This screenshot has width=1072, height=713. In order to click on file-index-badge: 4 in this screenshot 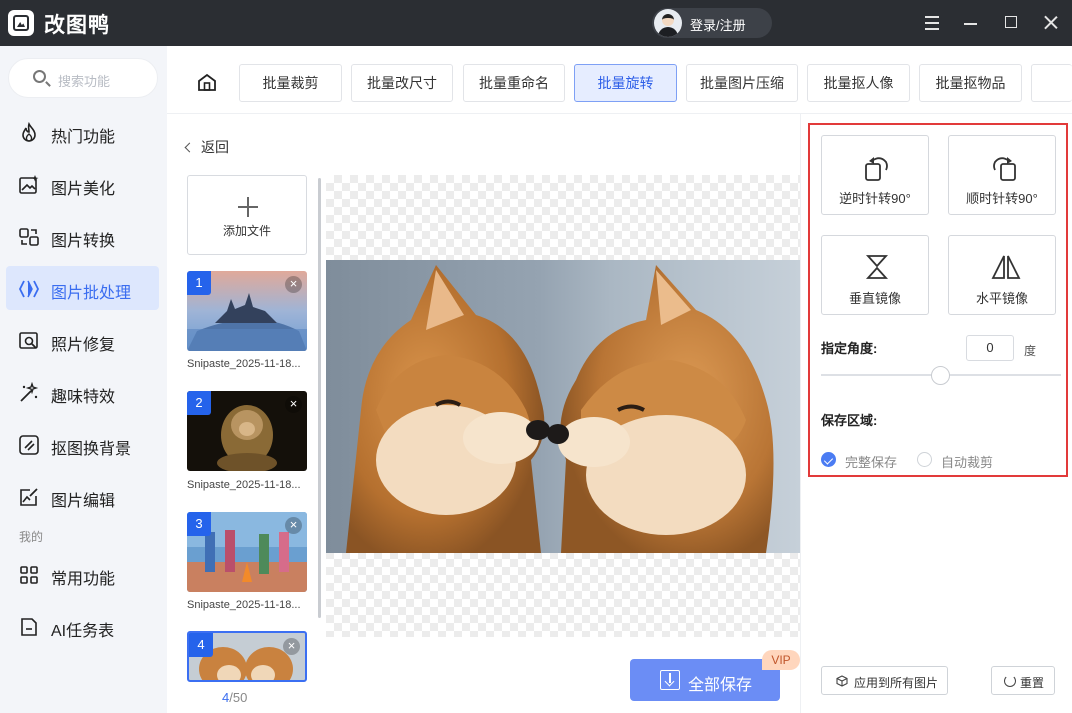, I will do `click(201, 645)`.